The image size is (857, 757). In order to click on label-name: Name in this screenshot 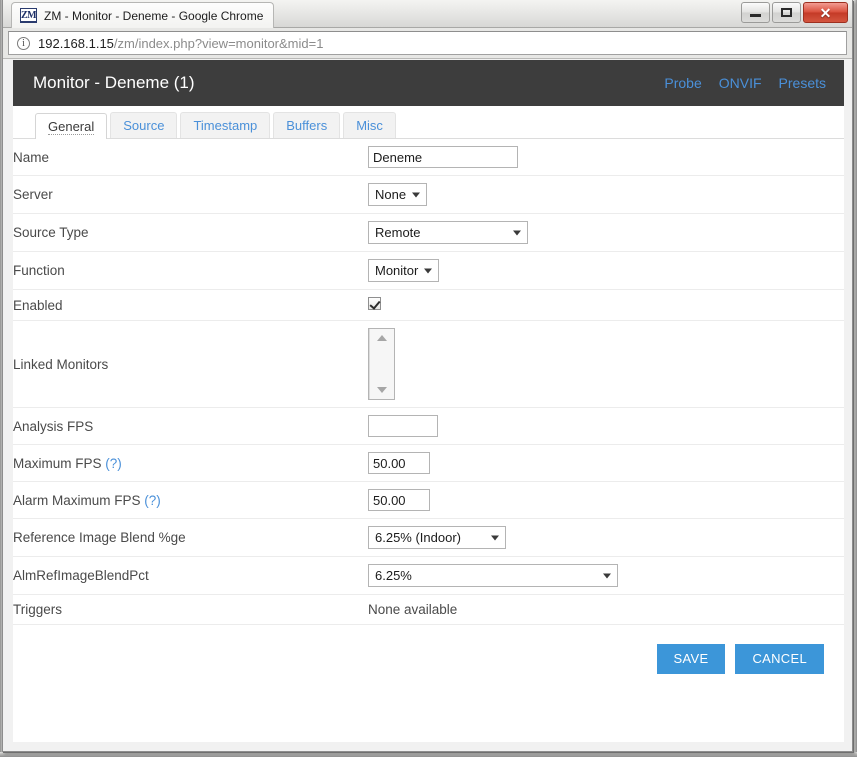, I will do `click(31, 157)`.